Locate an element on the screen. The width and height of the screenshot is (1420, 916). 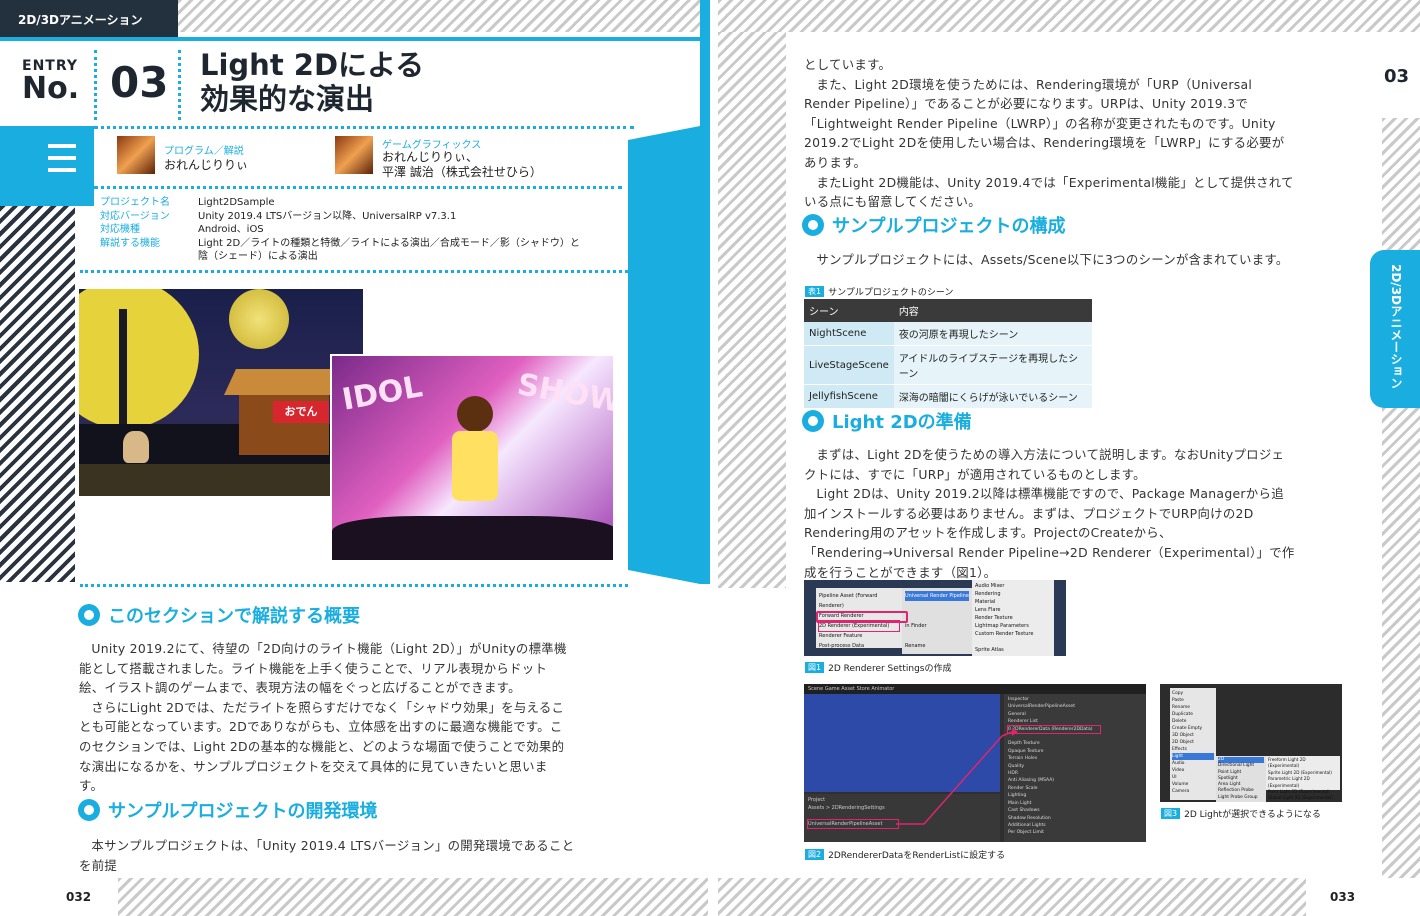
cat is located at coordinates (136, 447).